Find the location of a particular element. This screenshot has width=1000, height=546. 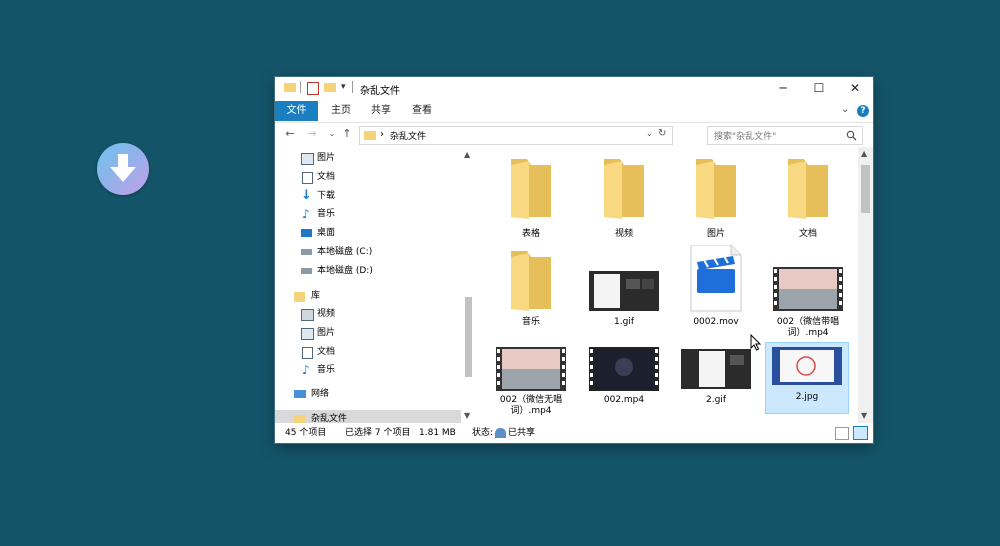

details-view-icon is located at coordinates (842, 433).